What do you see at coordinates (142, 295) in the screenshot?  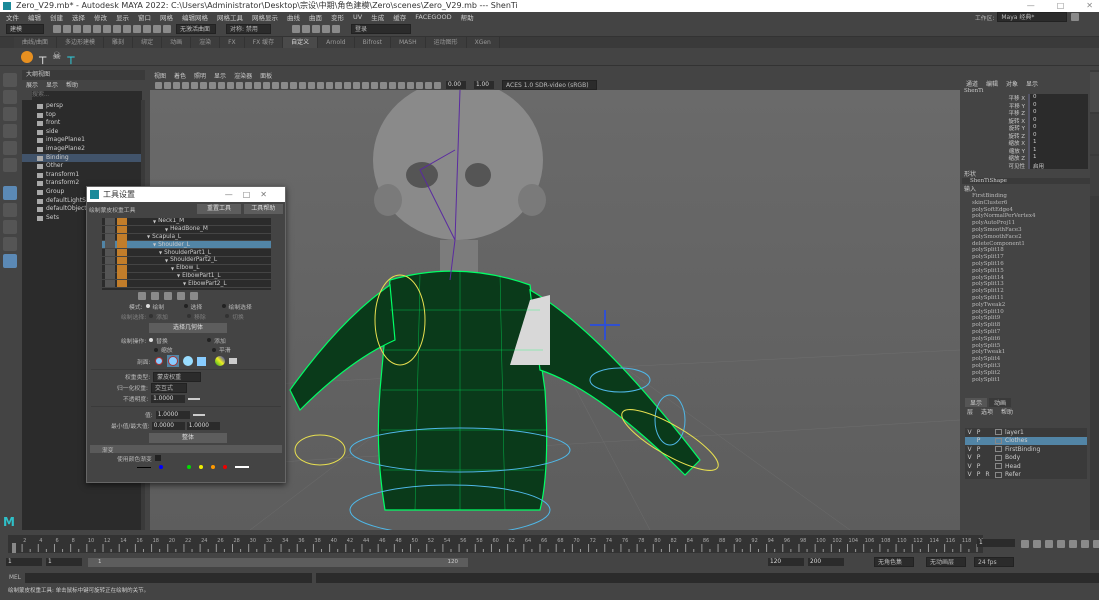 I see `copy-weights-icon` at bounding box center [142, 295].